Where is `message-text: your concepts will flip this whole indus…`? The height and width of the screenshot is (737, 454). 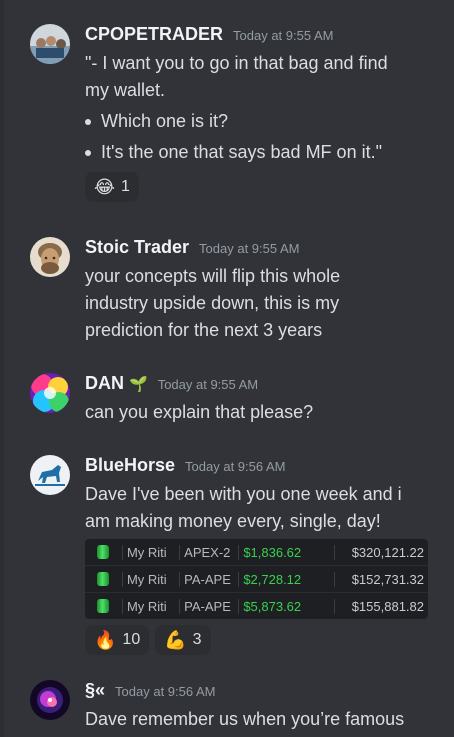 message-text: your concepts will flip this whole indus… is located at coordinates (213, 303).